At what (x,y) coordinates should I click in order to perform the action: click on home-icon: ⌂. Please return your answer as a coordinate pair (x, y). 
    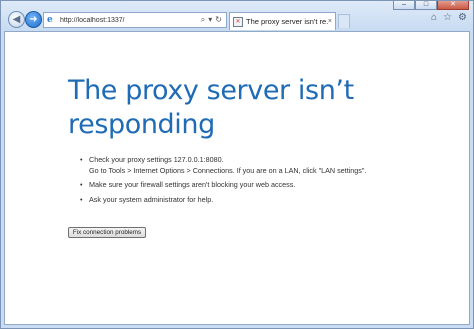
    Looking at the image, I should click on (434, 17).